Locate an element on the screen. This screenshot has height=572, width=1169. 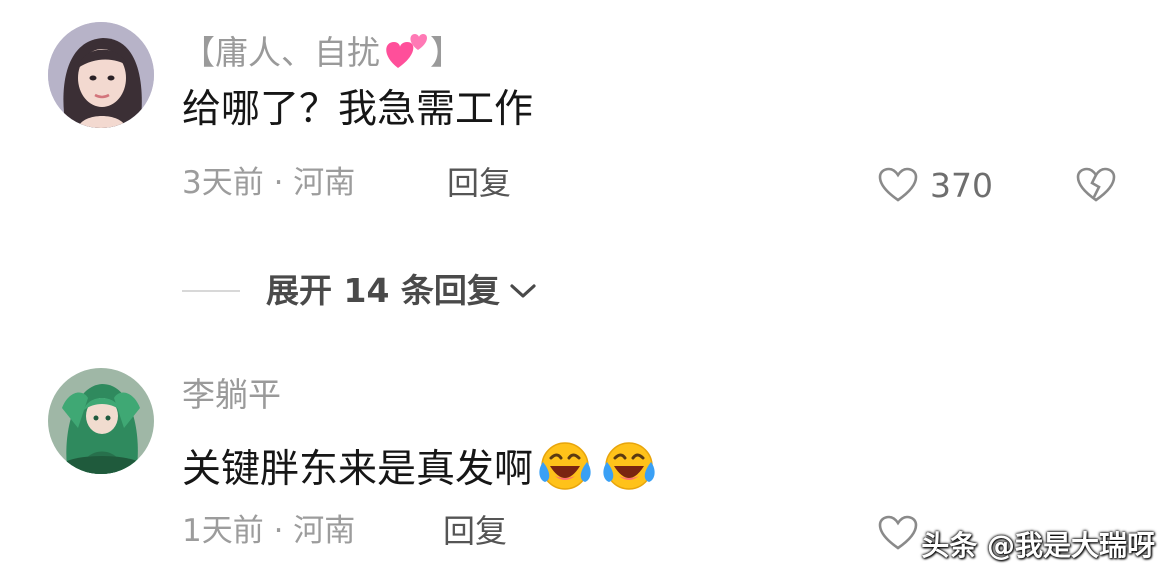
comment-text: 给哪了？我急需工作 is located at coordinates (358, 109).